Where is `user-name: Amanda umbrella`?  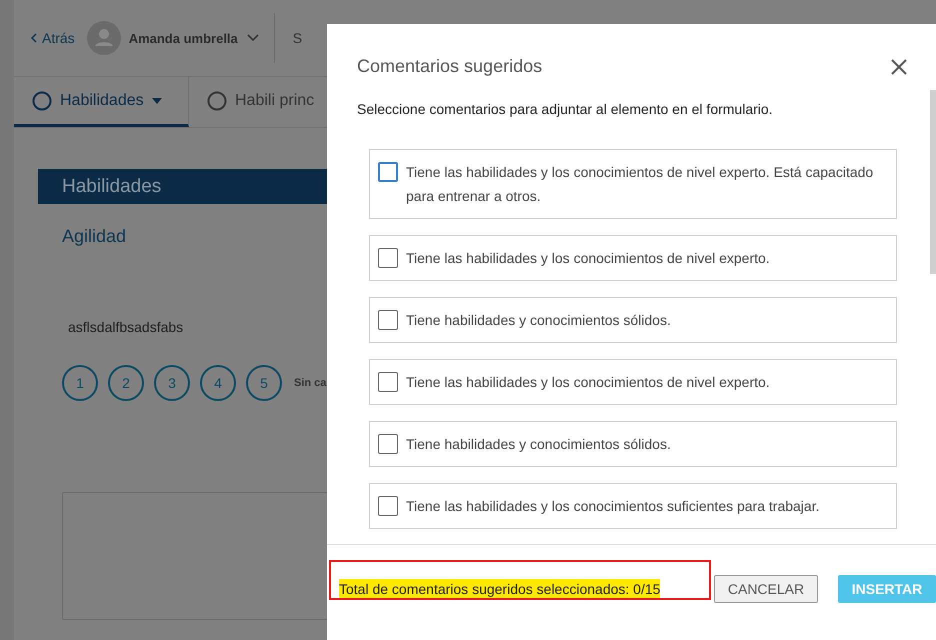 user-name: Amanda umbrella is located at coordinates (183, 38).